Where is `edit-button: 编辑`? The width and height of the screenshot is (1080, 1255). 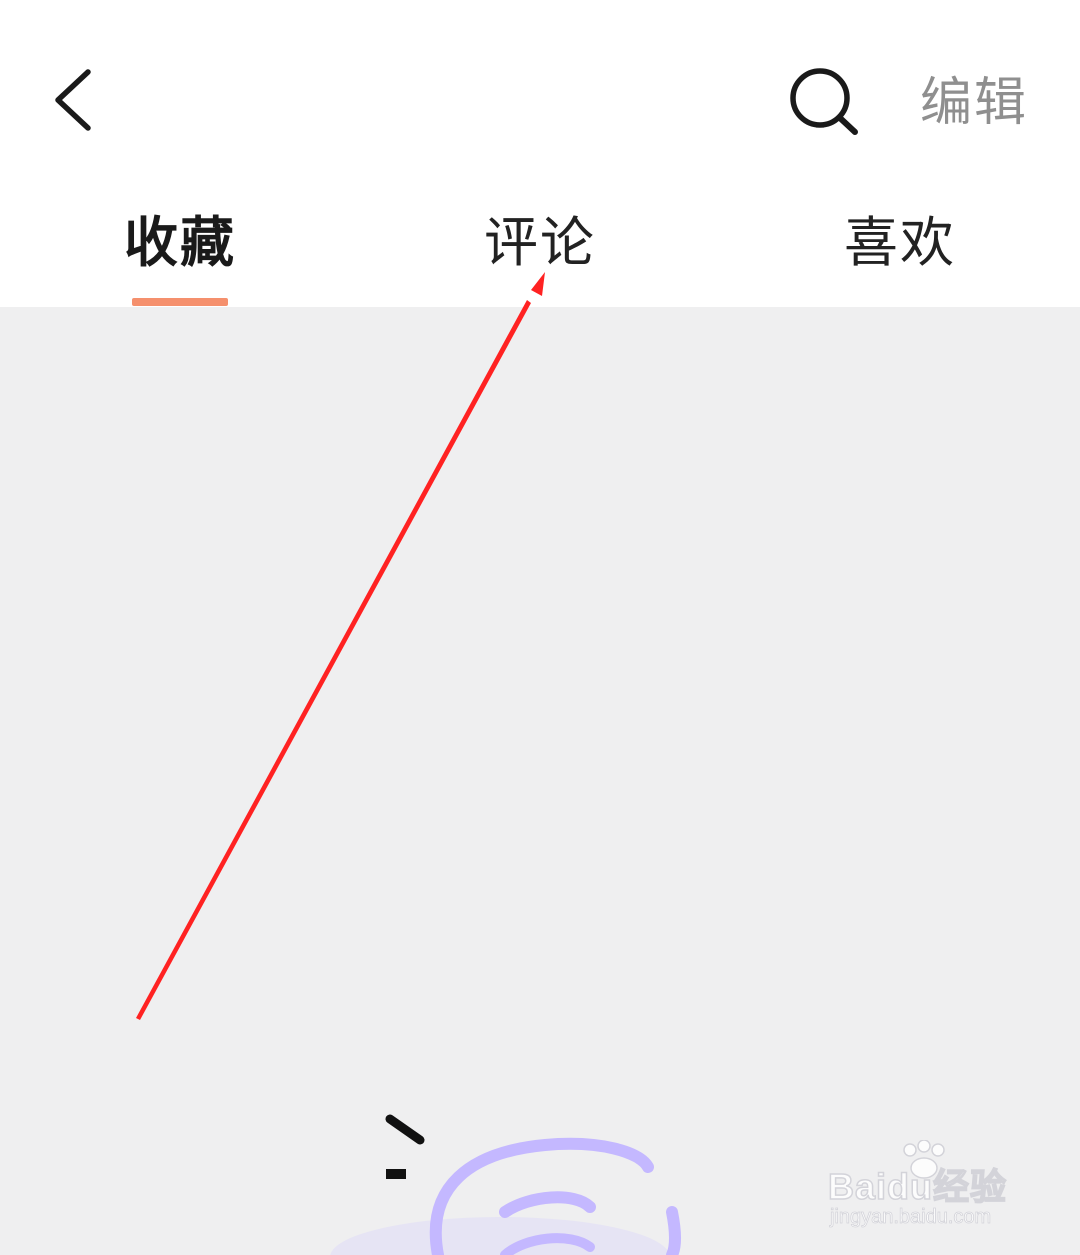 edit-button: 编辑 is located at coordinates (974, 103).